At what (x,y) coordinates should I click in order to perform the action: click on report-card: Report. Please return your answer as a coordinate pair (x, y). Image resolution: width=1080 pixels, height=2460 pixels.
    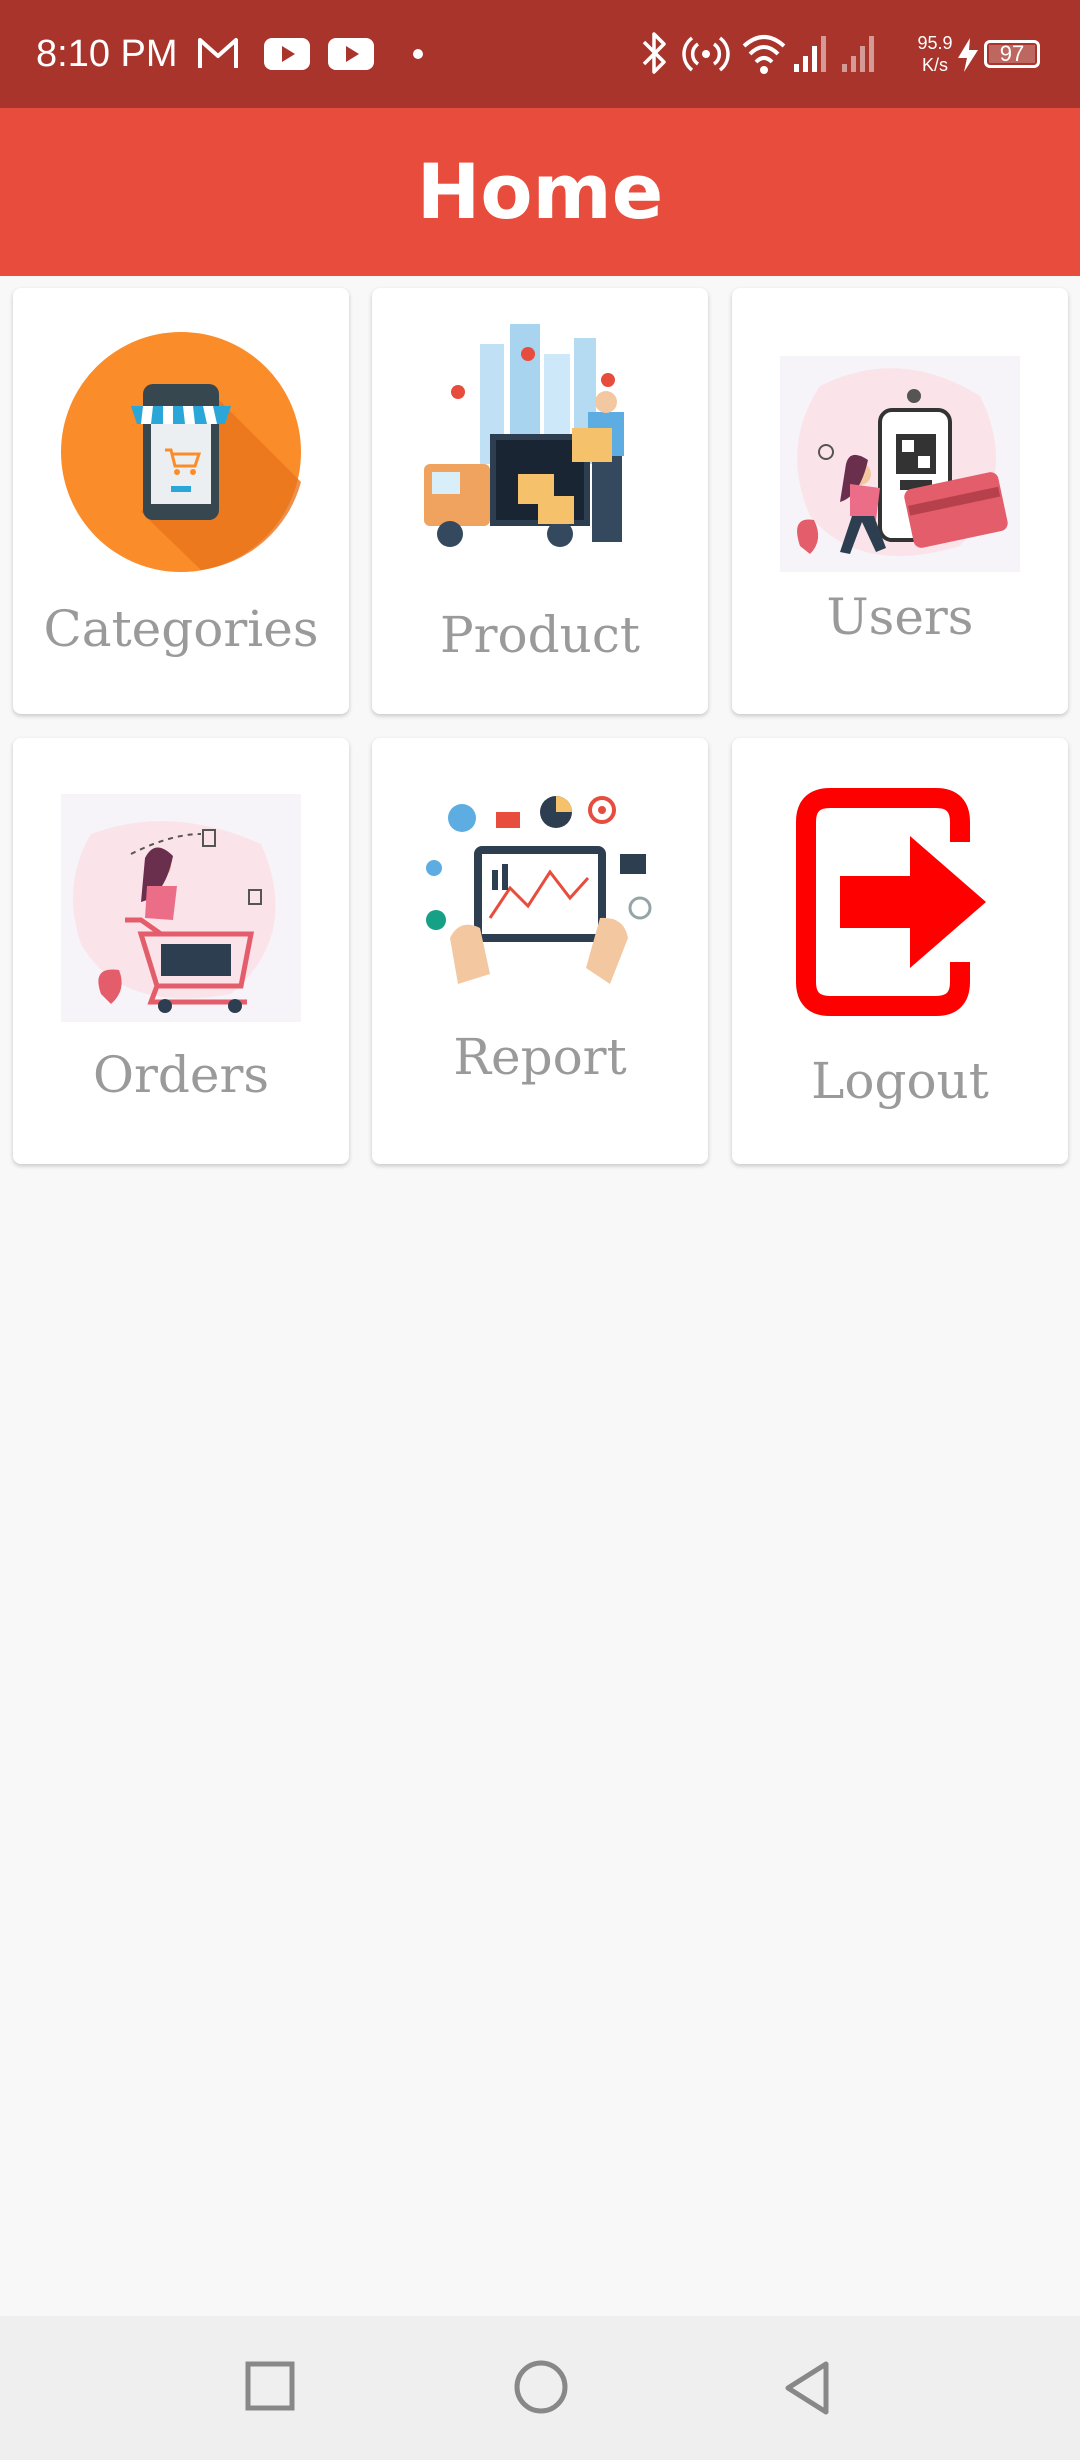
    Looking at the image, I should click on (540, 951).